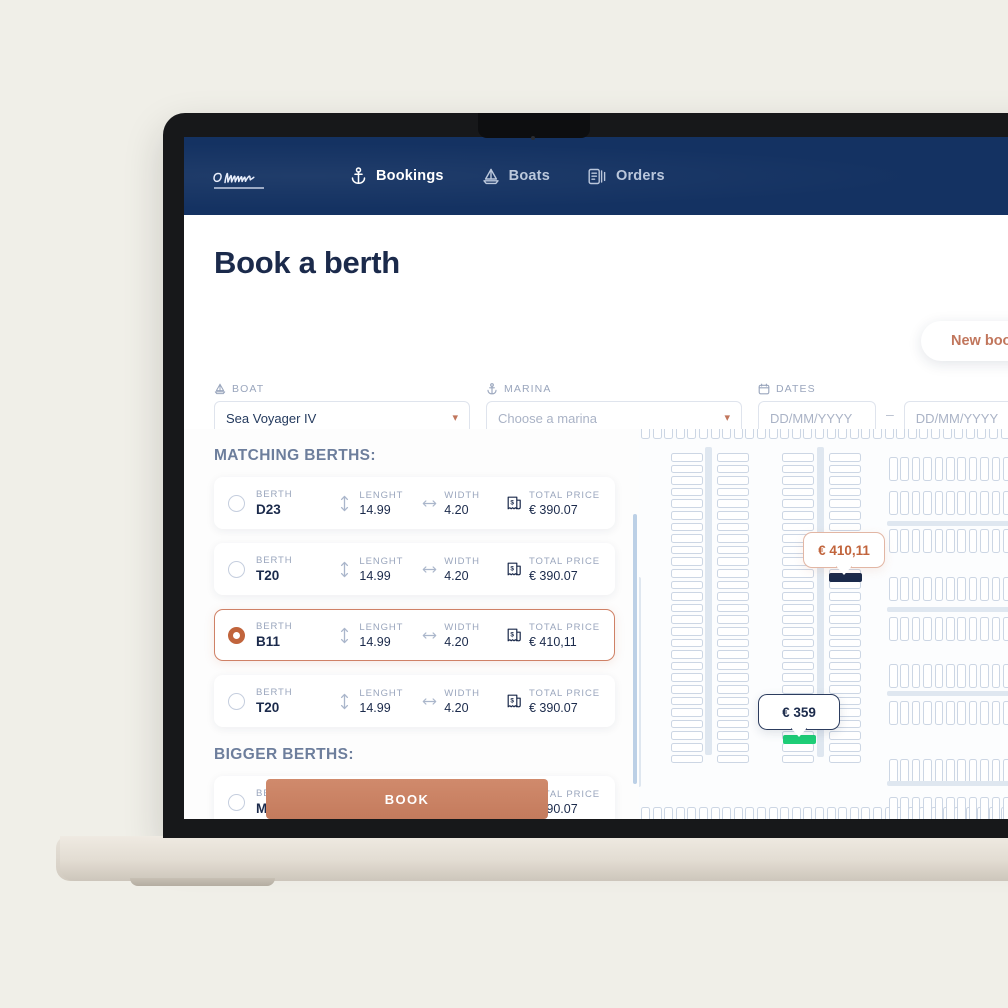  What do you see at coordinates (964, 341) in the screenshot?
I see `new-booking-button: New booking` at bounding box center [964, 341].